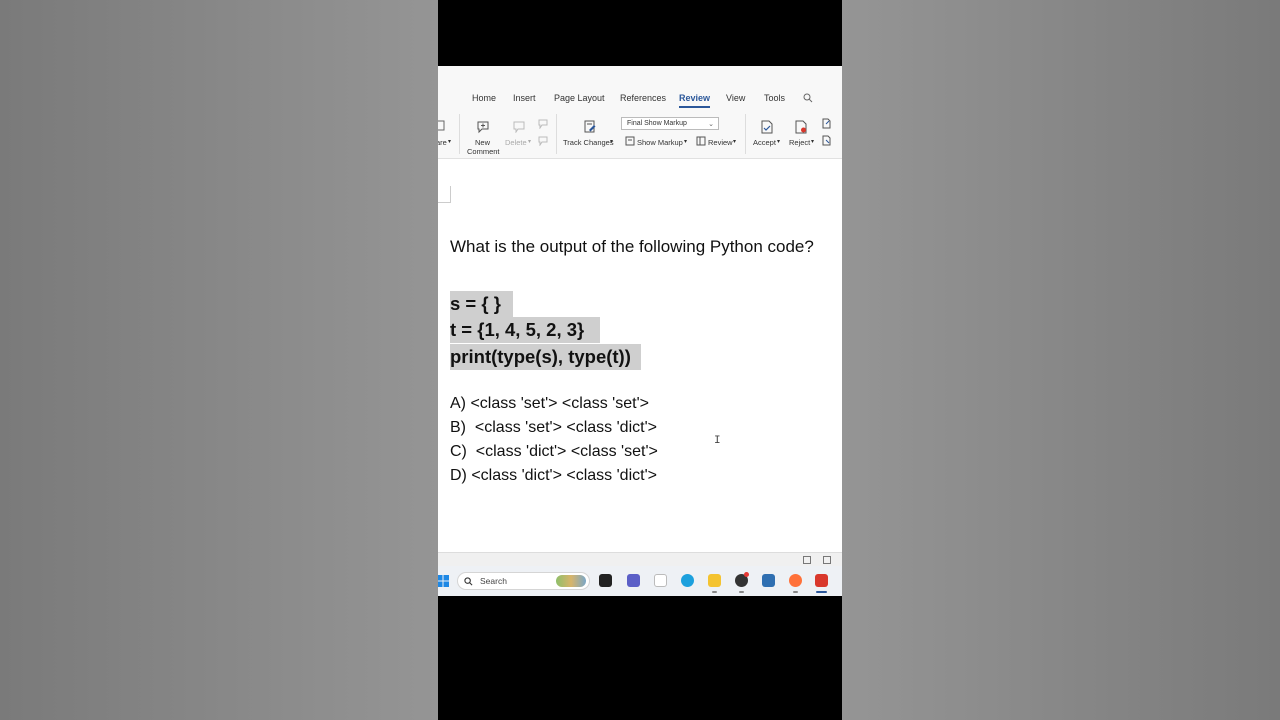 The width and height of the screenshot is (1280, 720). Describe the element at coordinates (685, 141) in the screenshot. I see `show-markup-dropdown-arrow: ▾` at that location.